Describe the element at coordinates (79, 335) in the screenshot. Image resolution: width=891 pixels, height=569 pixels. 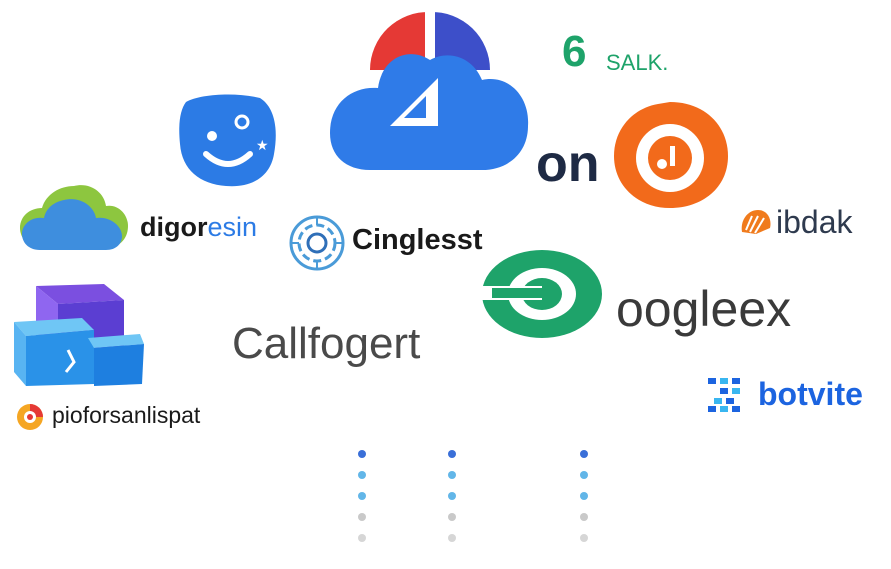
I see `cube-icon` at that location.